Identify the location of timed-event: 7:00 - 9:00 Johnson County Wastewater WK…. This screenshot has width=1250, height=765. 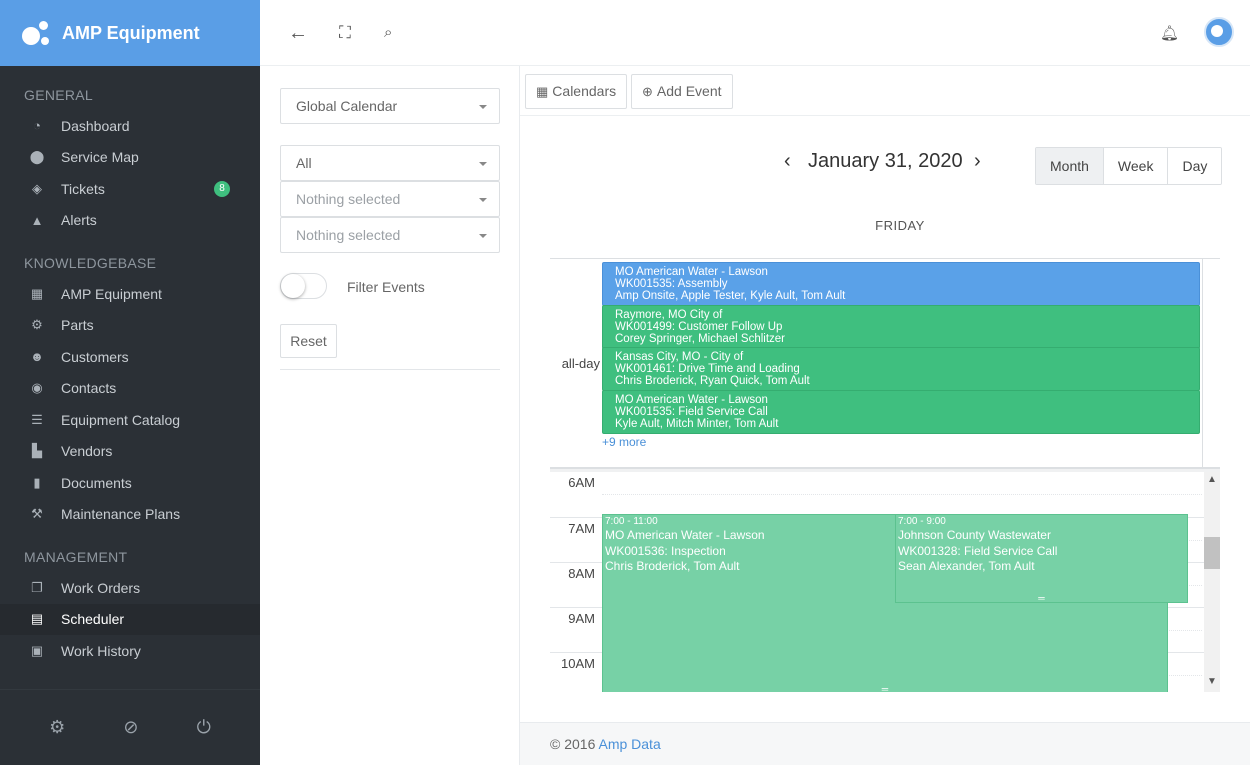
(1041, 558).